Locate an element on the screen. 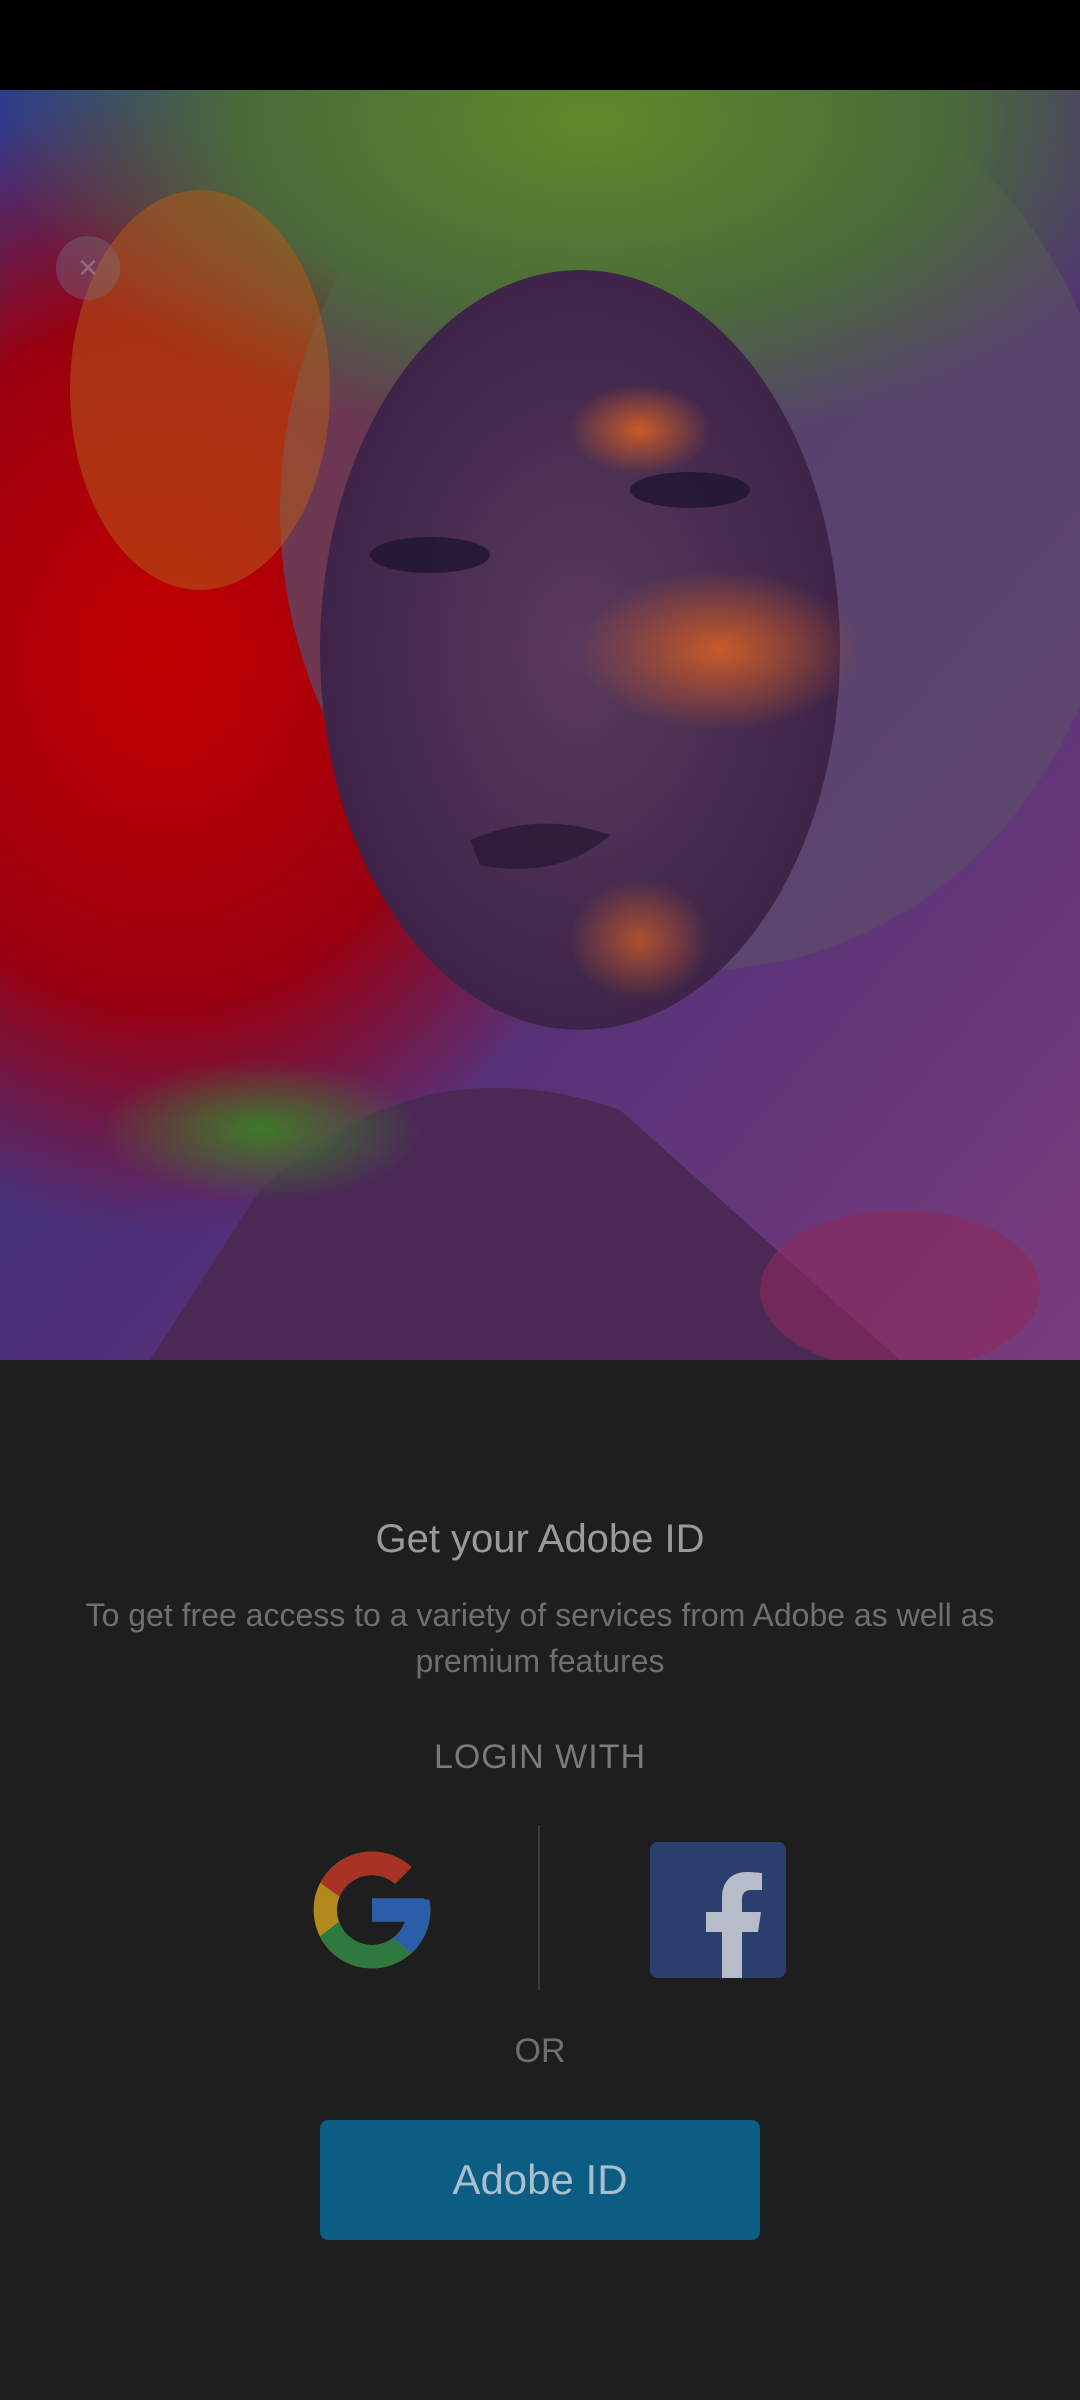 This screenshot has height=2400, width=1080. google-login-button is located at coordinates (372, 1910).